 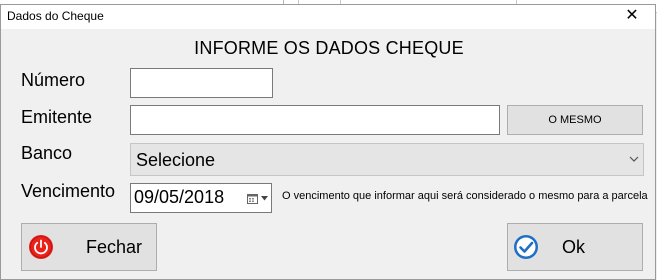 I want to click on vencimento-label: Vencimento, so click(x=68, y=191).